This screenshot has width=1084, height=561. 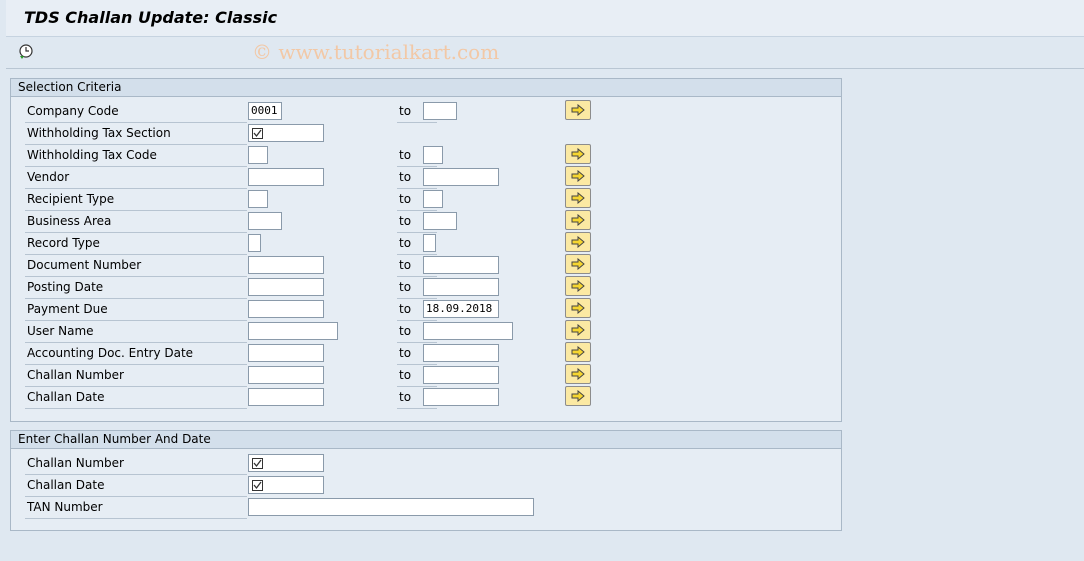 I want to click on company-code-from-input: 0001, so click(x=265, y=111).